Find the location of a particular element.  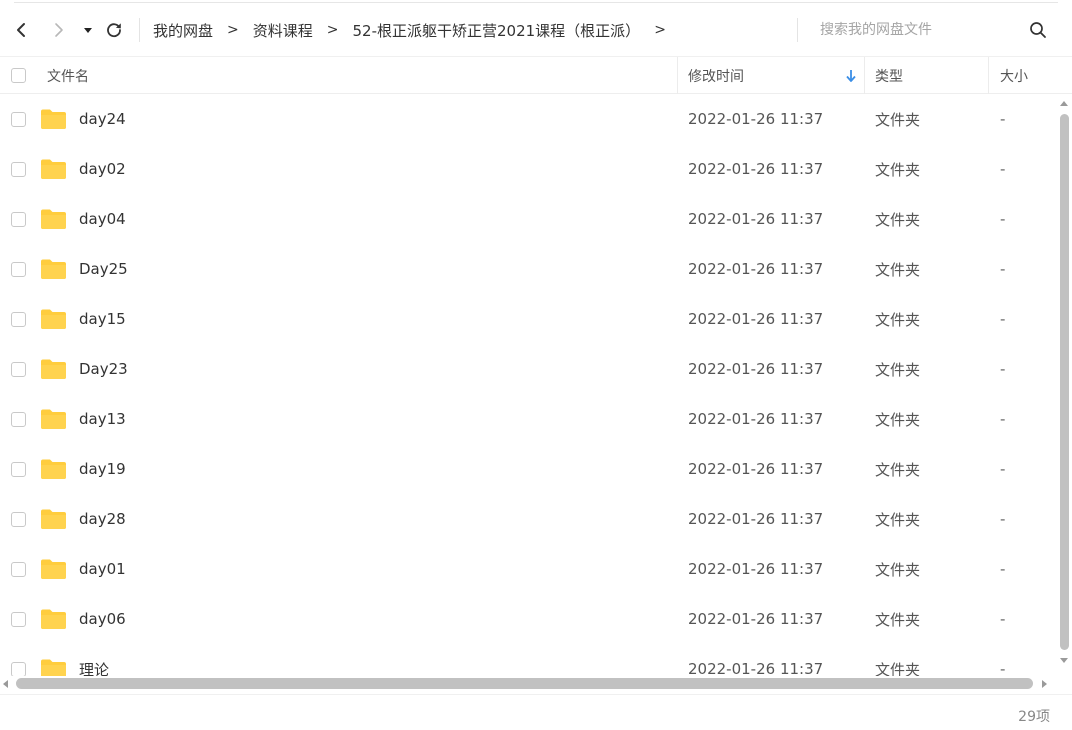

search-icon is located at coordinates (1038, 32).